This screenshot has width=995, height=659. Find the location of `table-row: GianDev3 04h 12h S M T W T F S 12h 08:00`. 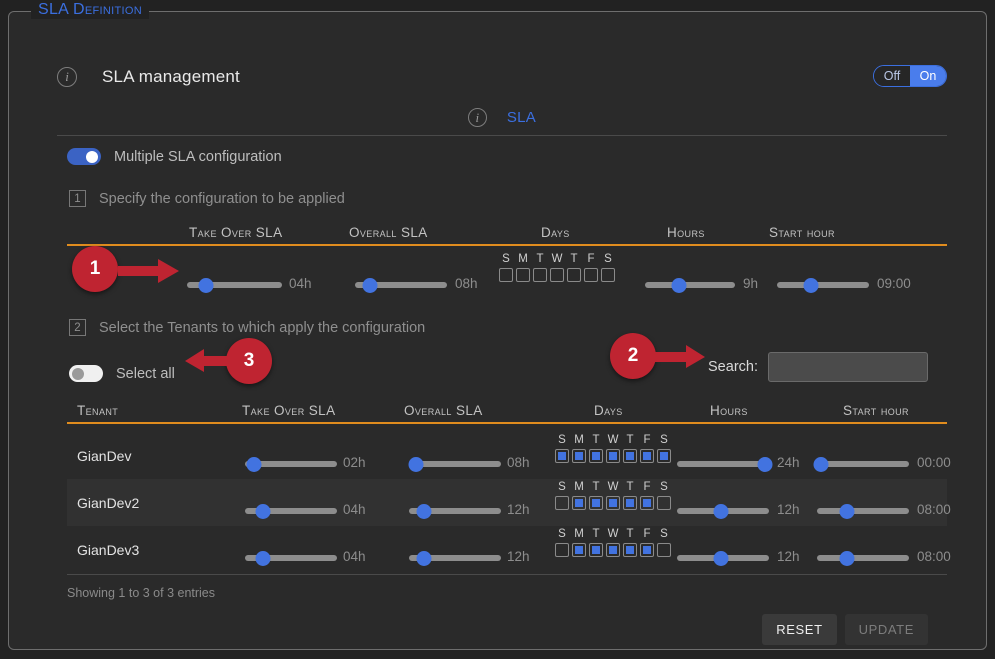

table-row: GianDev3 04h 12h S M T W T F S 12h 08:00 is located at coordinates (509, 549).